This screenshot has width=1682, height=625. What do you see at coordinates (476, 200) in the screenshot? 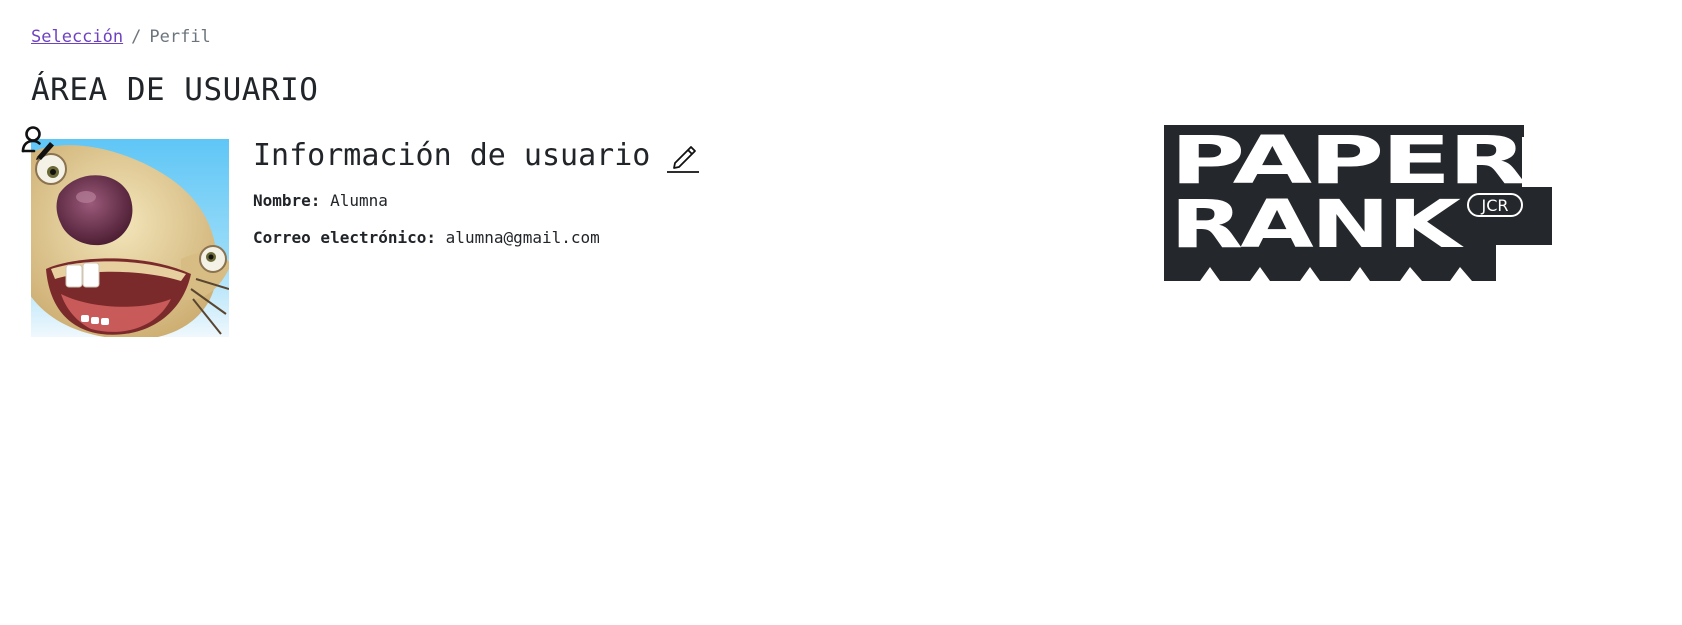
I see `field-name: Nombre: Alumna` at bounding box center [476, 200].